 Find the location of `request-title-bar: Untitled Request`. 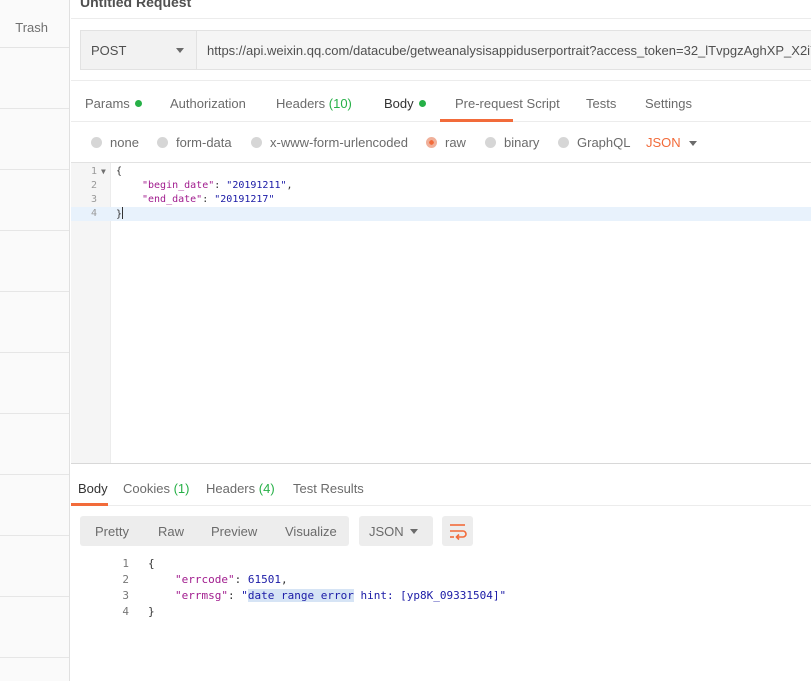

request-title-bar: Untitled Request is located at coordinates (441, 9).